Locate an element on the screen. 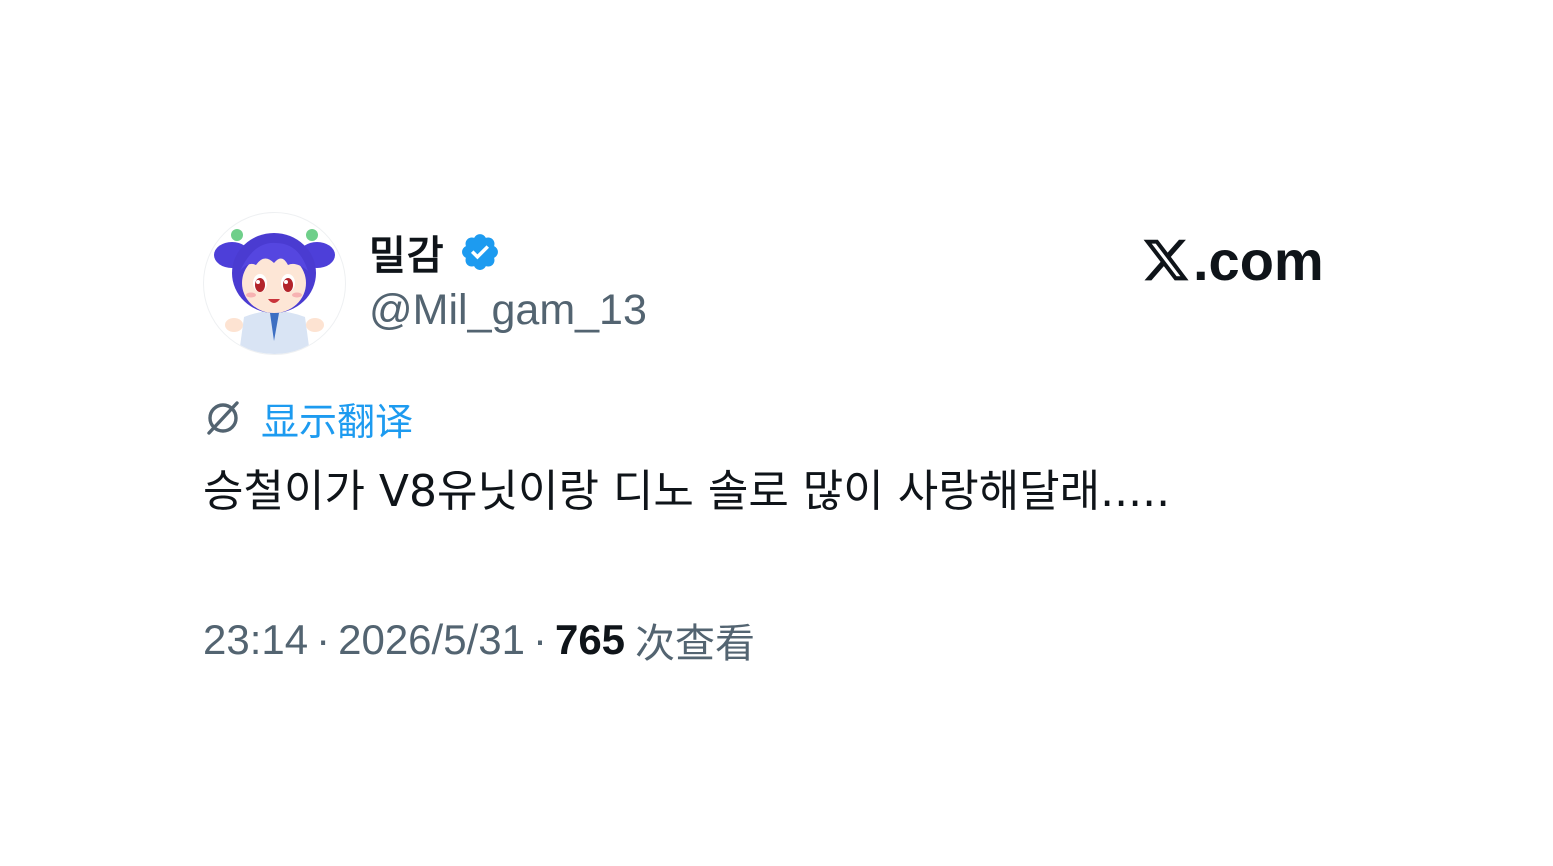  author-display-name: 밀감 is located at coordinates (407, 252).